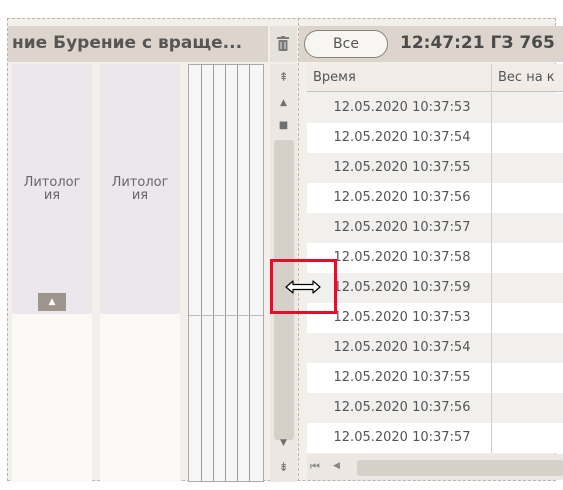 Image resolution: width=563 pixels, height=490 pixels. What do you see at coordinates (226, 273) in the screenshot?
I see `log-track` at bounding box center [226, 273].